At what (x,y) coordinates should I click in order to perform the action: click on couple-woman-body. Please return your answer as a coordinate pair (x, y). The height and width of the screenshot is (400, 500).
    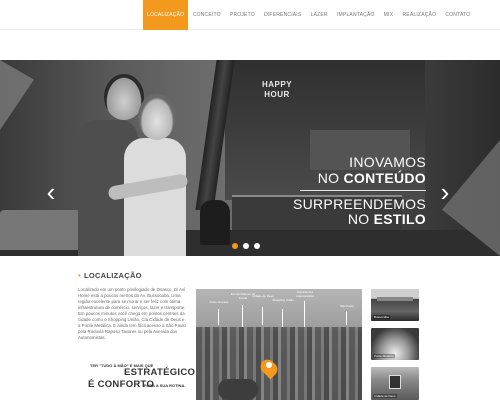
    Looking at the image, I should click on (155, 197).